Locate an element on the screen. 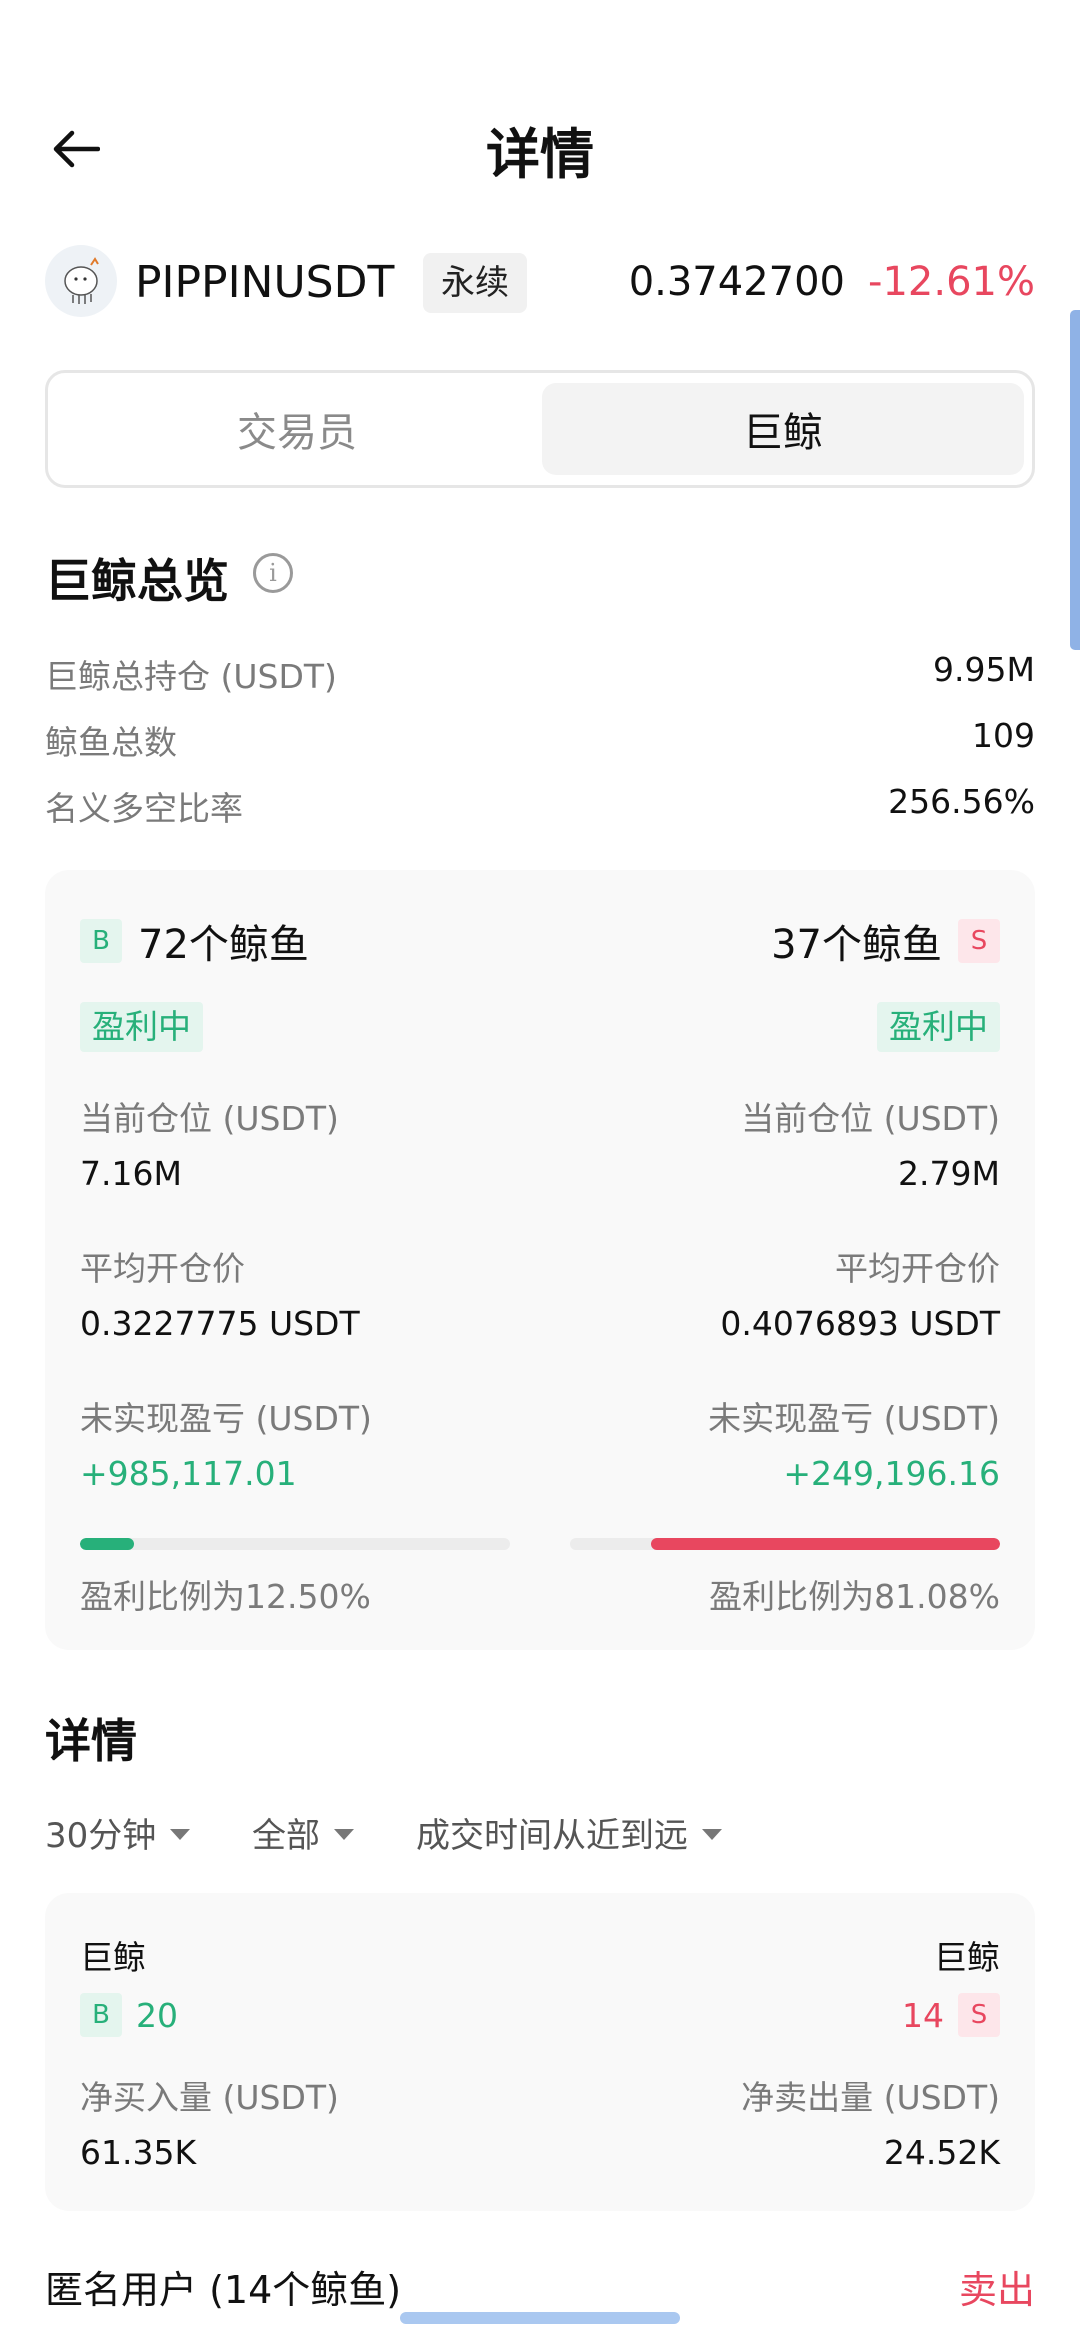 The image size is (1080, 2340). scrollbar-thumb is located at coordinates (1075, 480).